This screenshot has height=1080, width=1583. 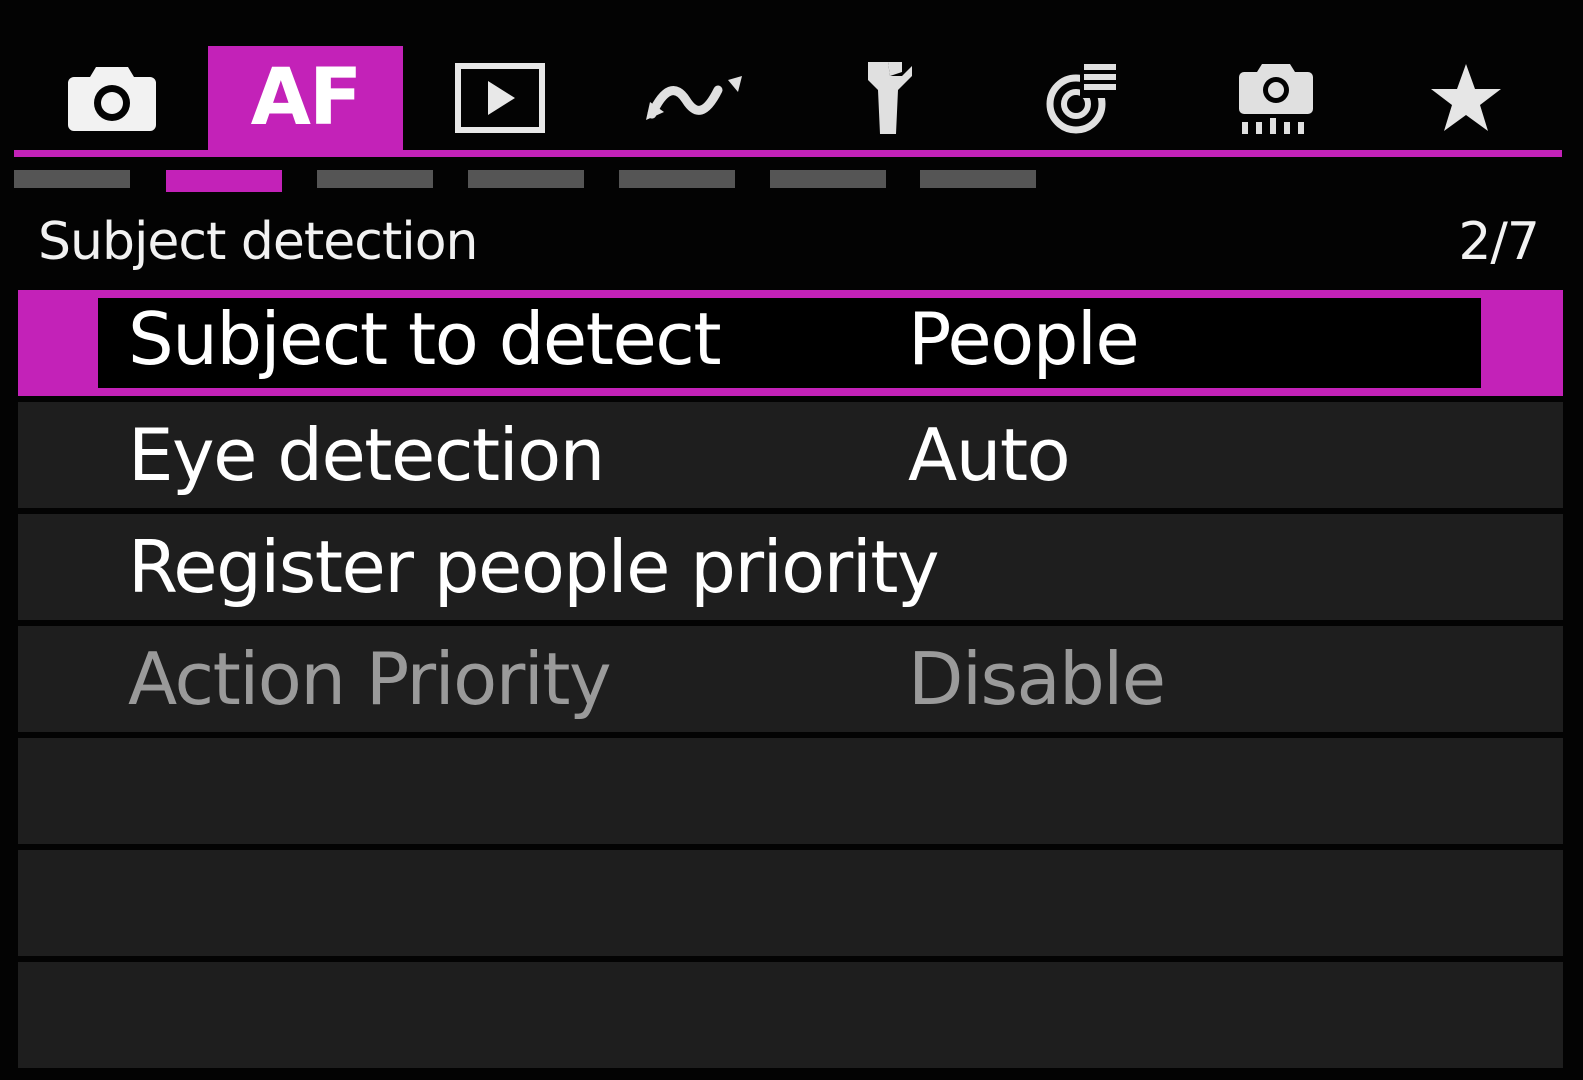 What do you see at coordinates (370, 679) in the screenshot?
I see `menu-item-label: Action Priority` at bounding box center [370, 679].